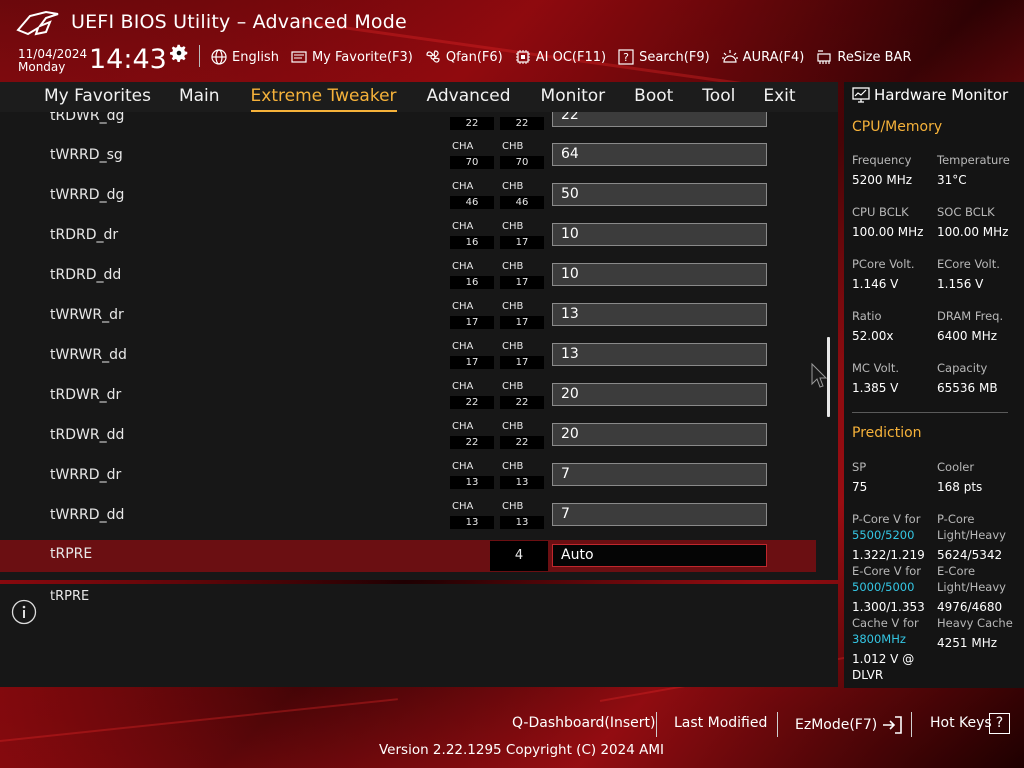  What do you see at coordinates (861, 95) in the screenshot?
I see `monitor-icon` at bounding box center [861, 95].